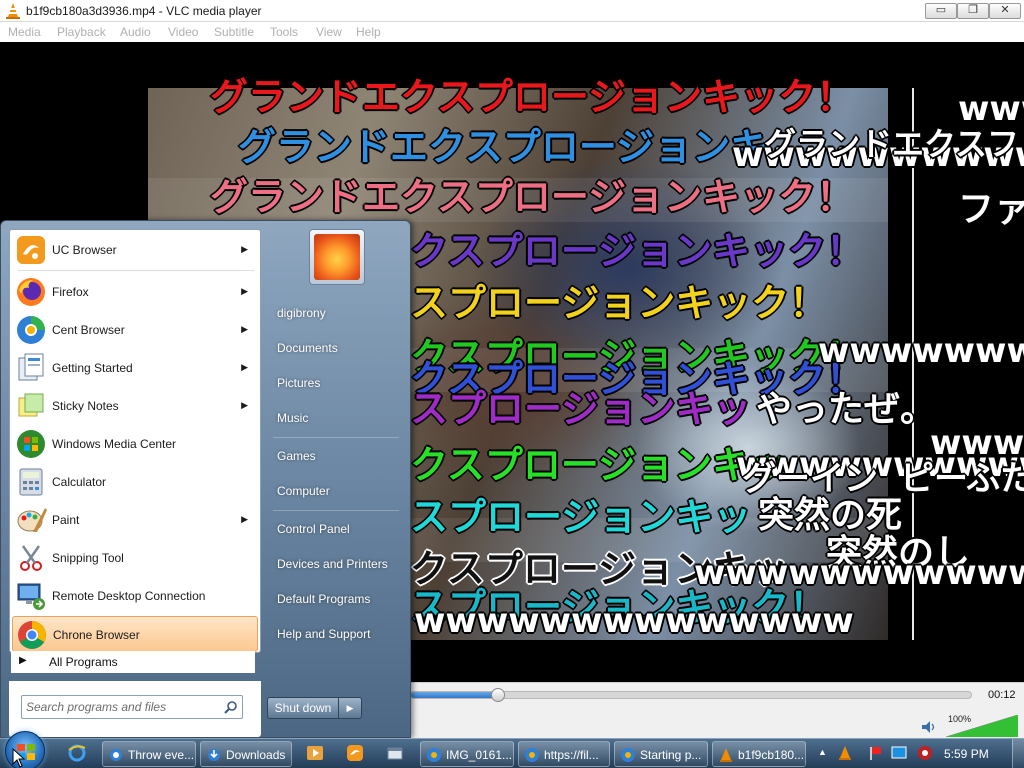  Describe the element at coordinates (899, 753) in the screenshot. I see `display-tray-icon` at that location.